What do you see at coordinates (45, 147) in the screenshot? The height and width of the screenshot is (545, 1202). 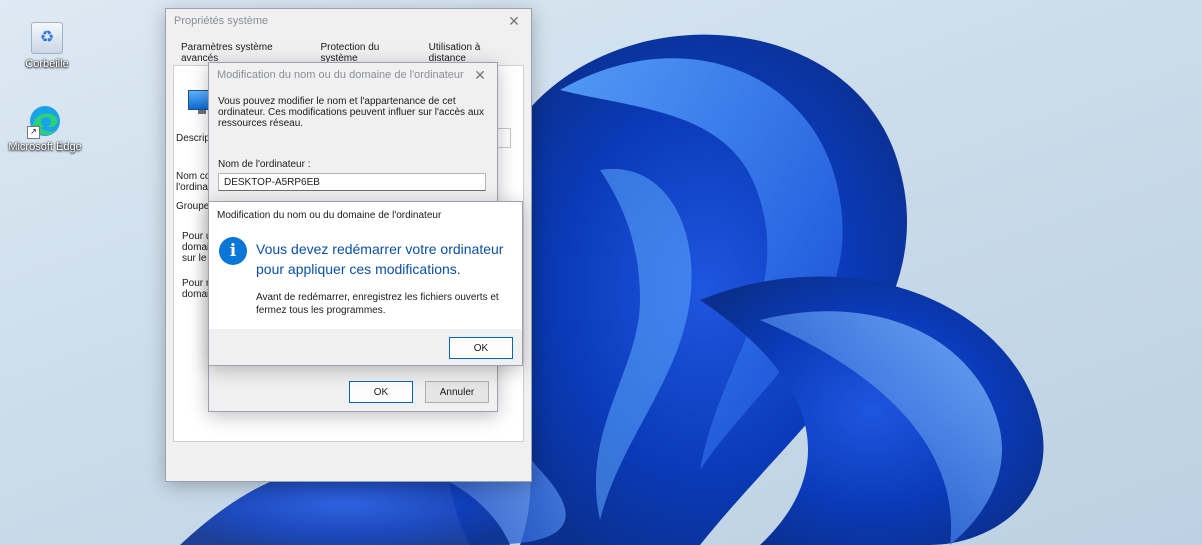 I see `desktop-icon-label: Microsoft Edge` at bounding box center [45, 147].